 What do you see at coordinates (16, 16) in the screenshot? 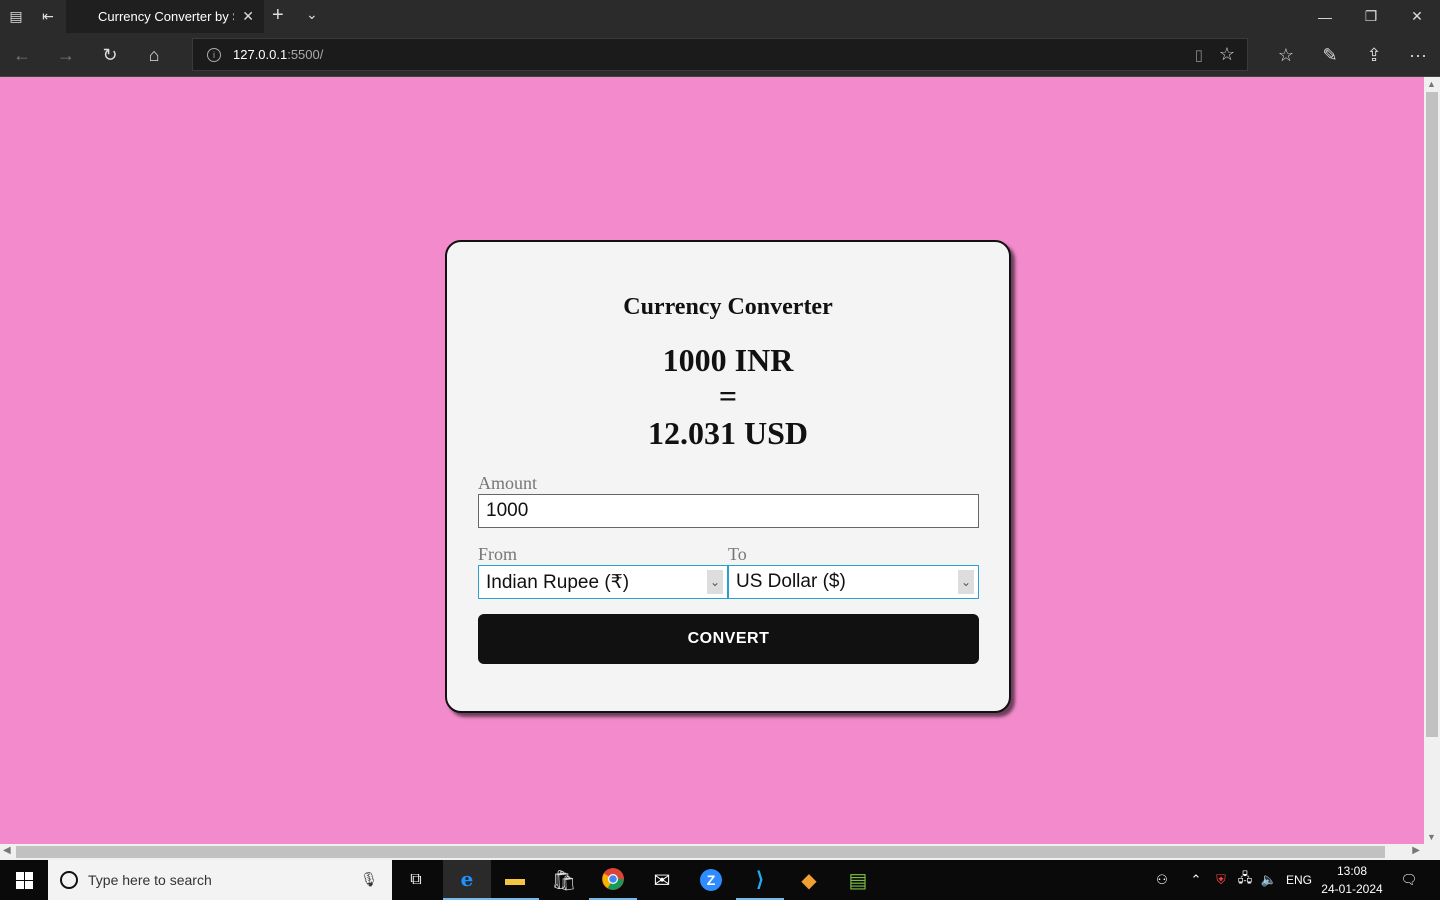
I see `tab-actions-icon: ▤` at bounding box center [16, 16].